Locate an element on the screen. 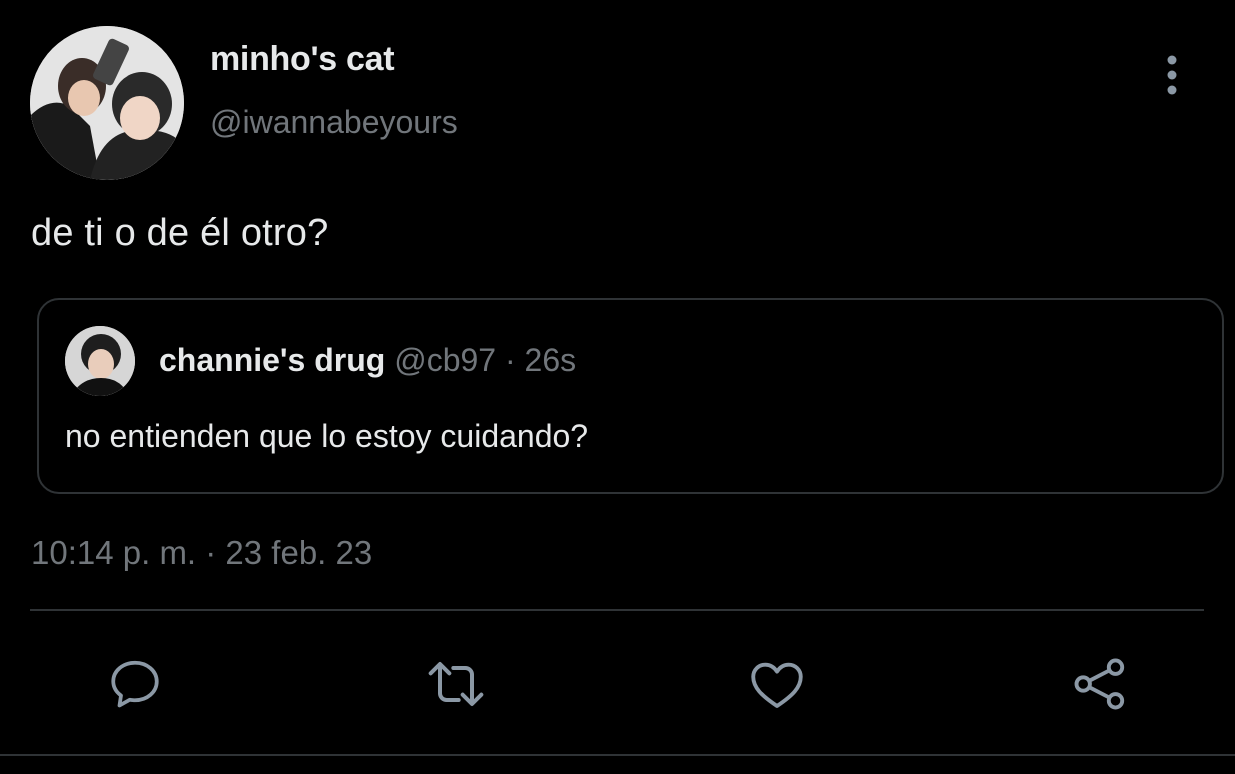 This screenshot has width=1235, height=774. heart-icon is located at coordinates (777, 685).